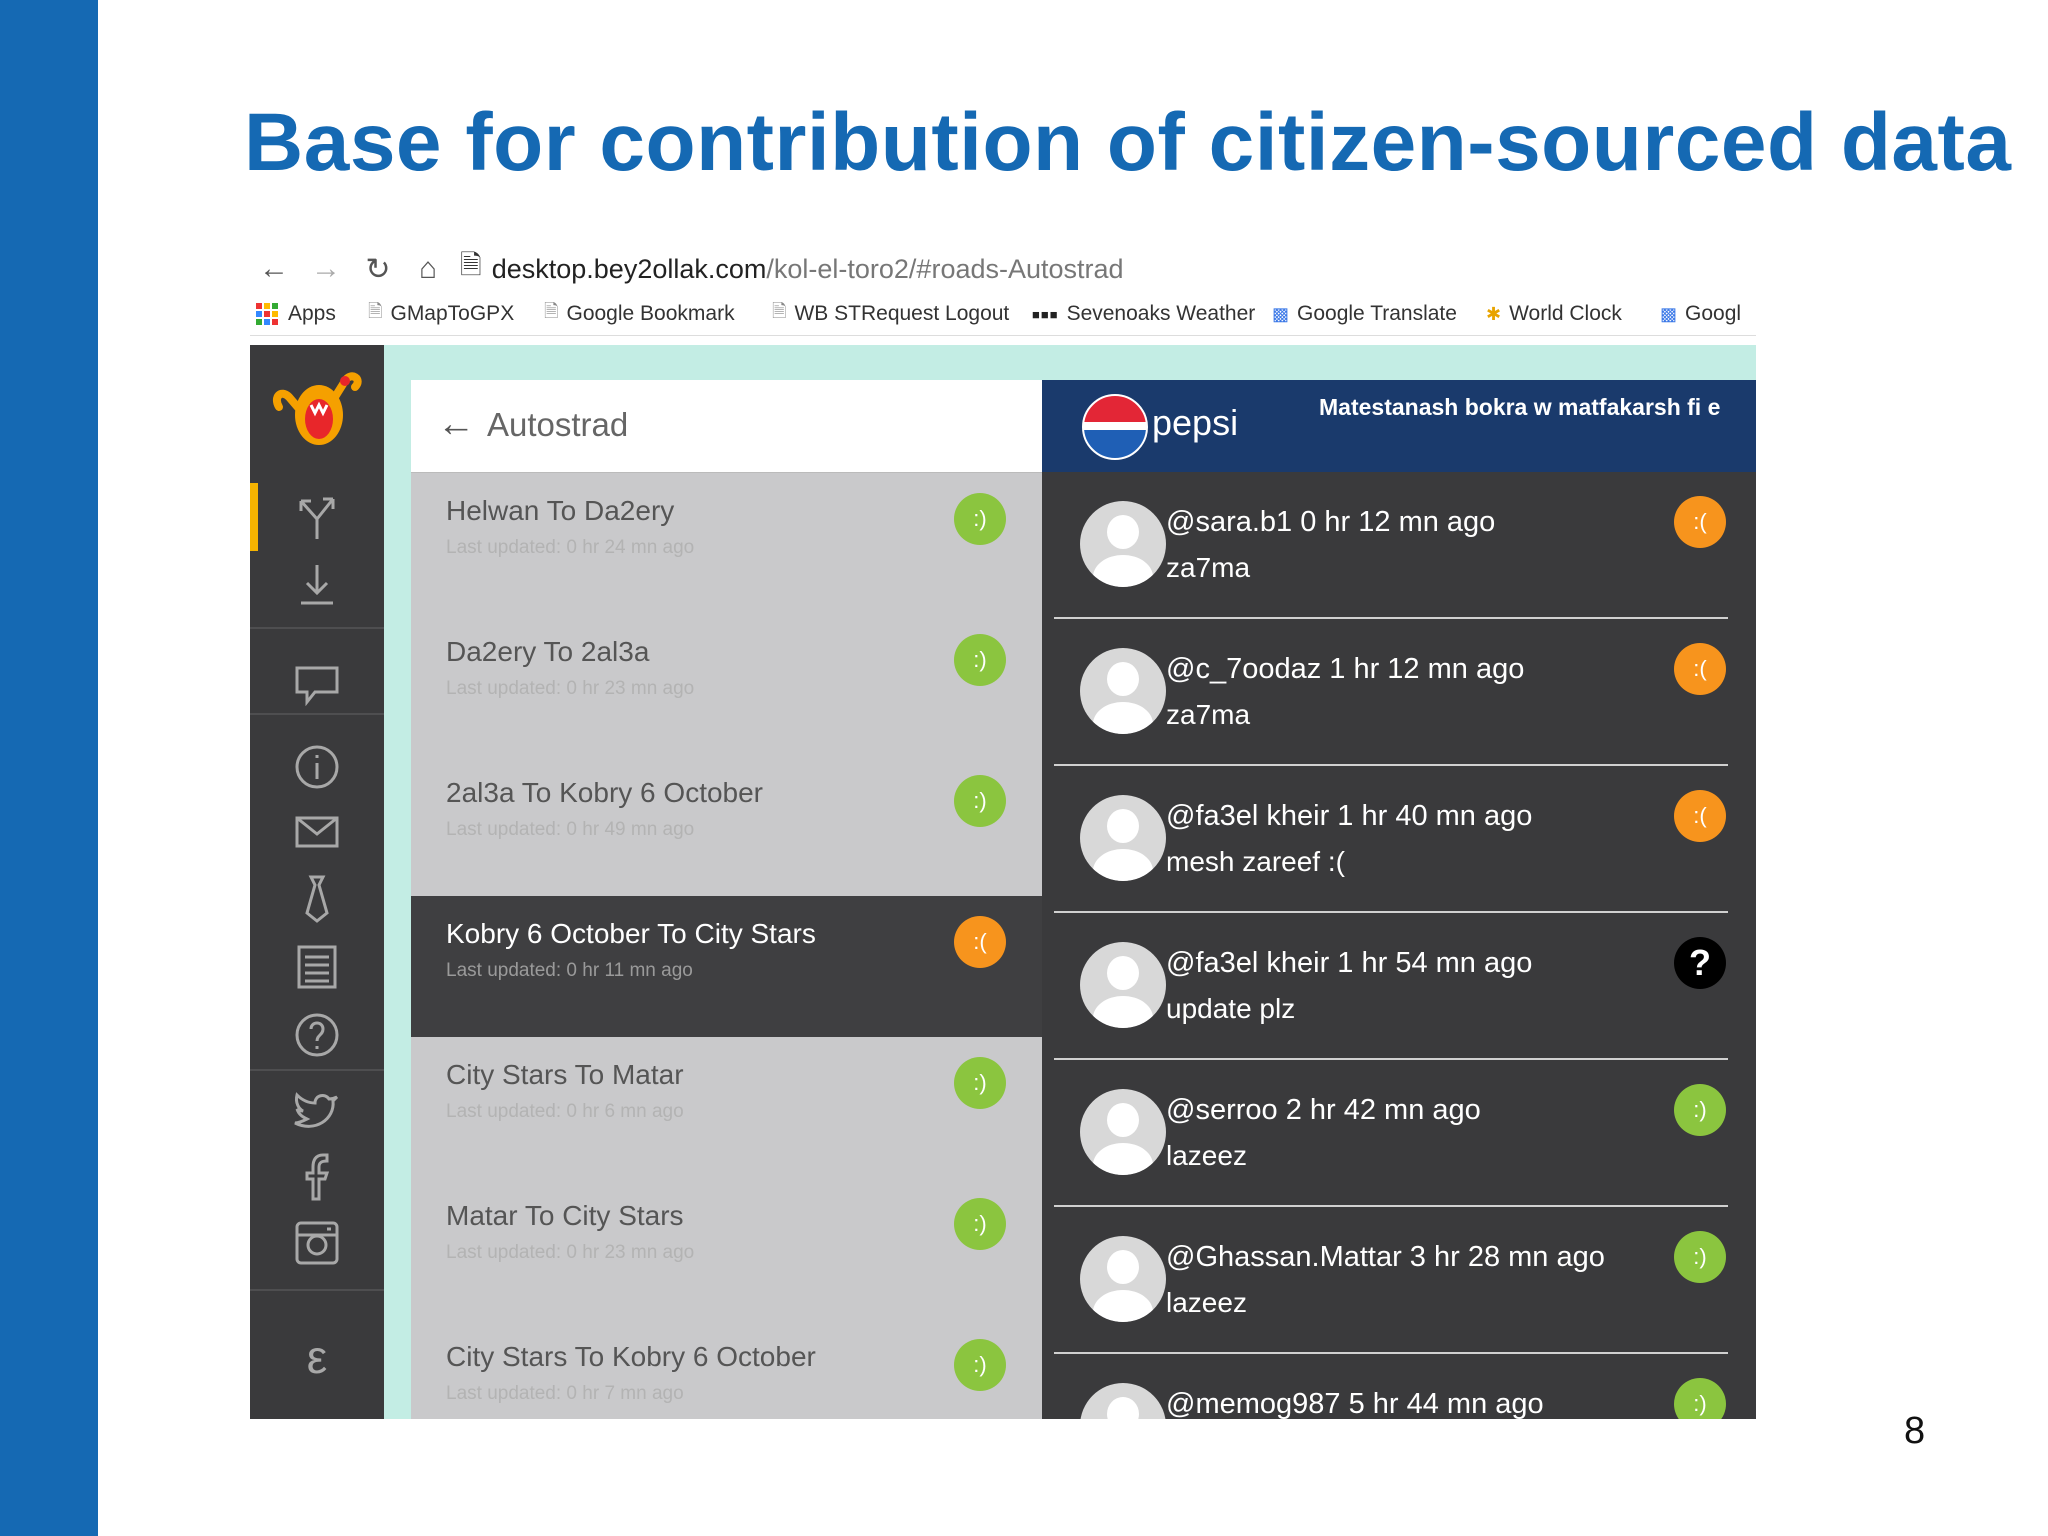 The width and height of the screenshot is (2048, 1536). I want to click on feed-item: @fa3el kheir 1 hr 54 mn ago update plz ?, so click(1399, 986).